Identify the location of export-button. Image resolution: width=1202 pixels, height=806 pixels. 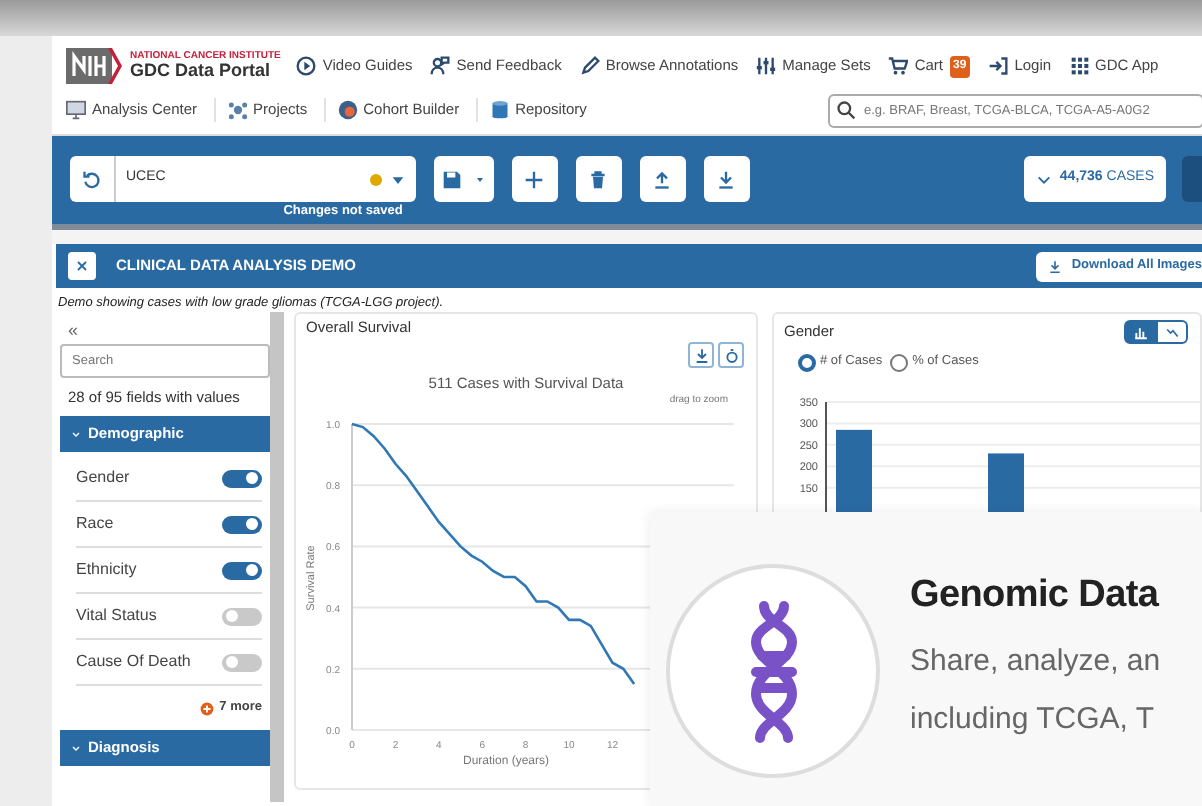
(726, 179).